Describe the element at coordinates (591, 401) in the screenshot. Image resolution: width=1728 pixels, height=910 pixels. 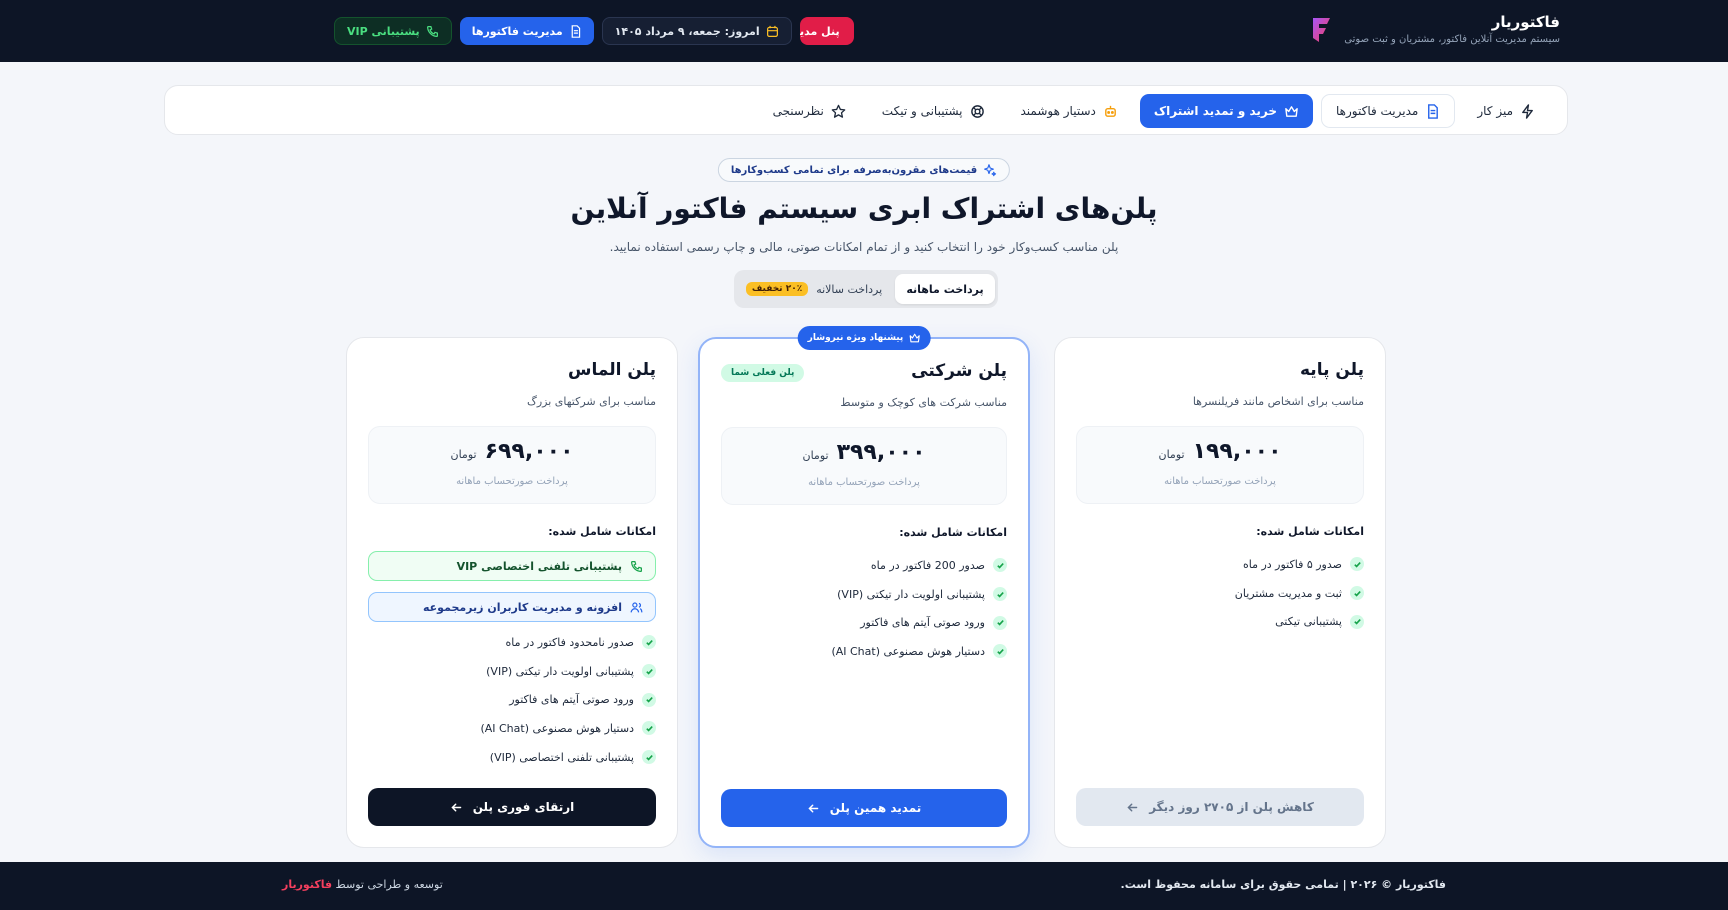
I see `plan-description: مناسب برای شرکتهای بزرگ` at that location.